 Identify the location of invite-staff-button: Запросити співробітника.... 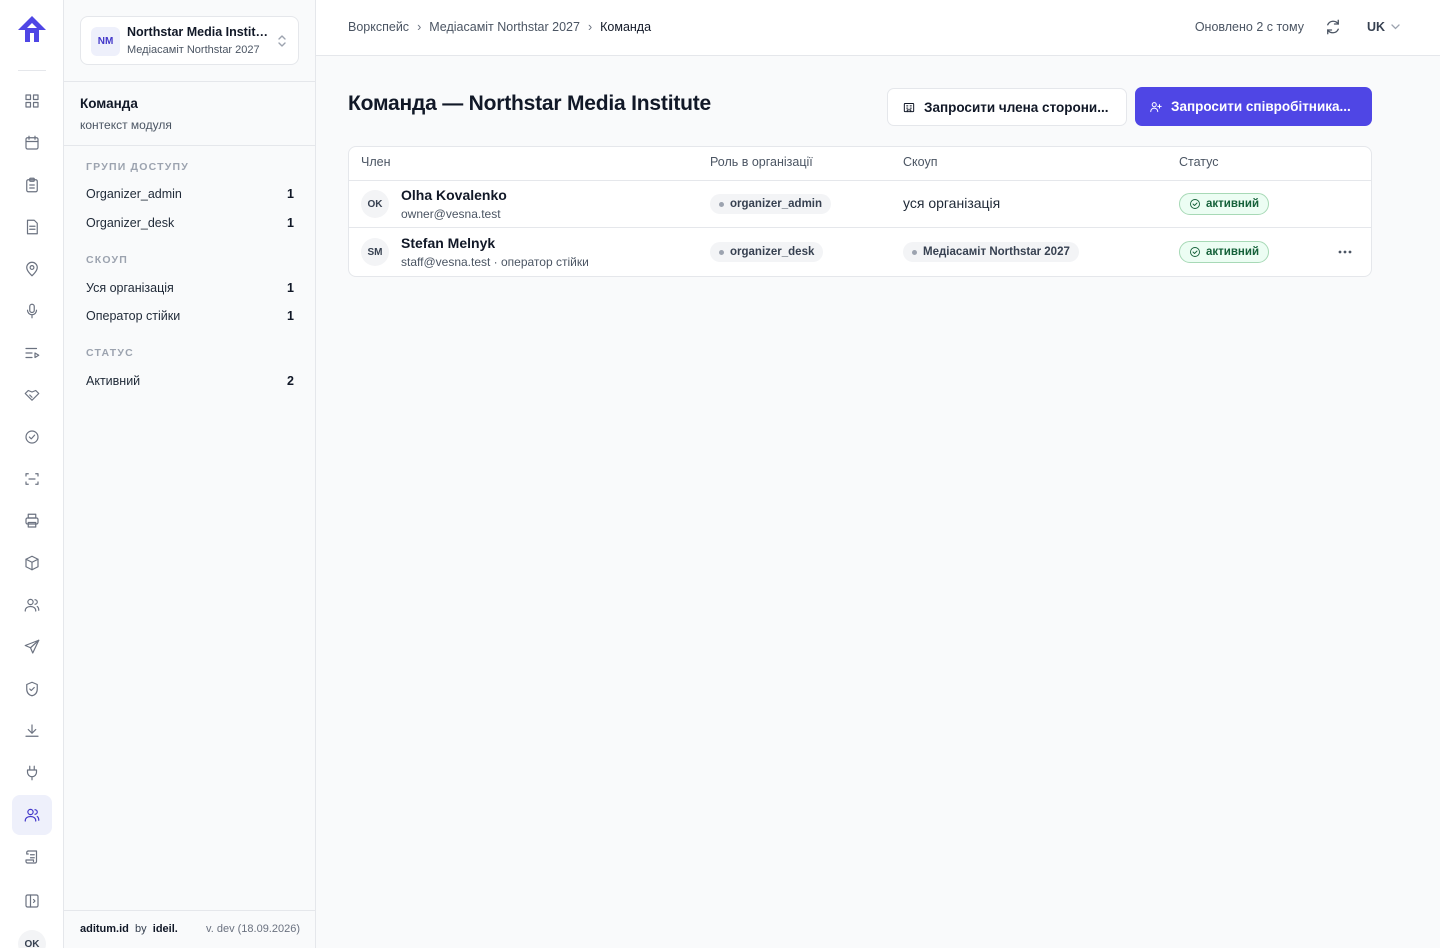
(1253, 106).